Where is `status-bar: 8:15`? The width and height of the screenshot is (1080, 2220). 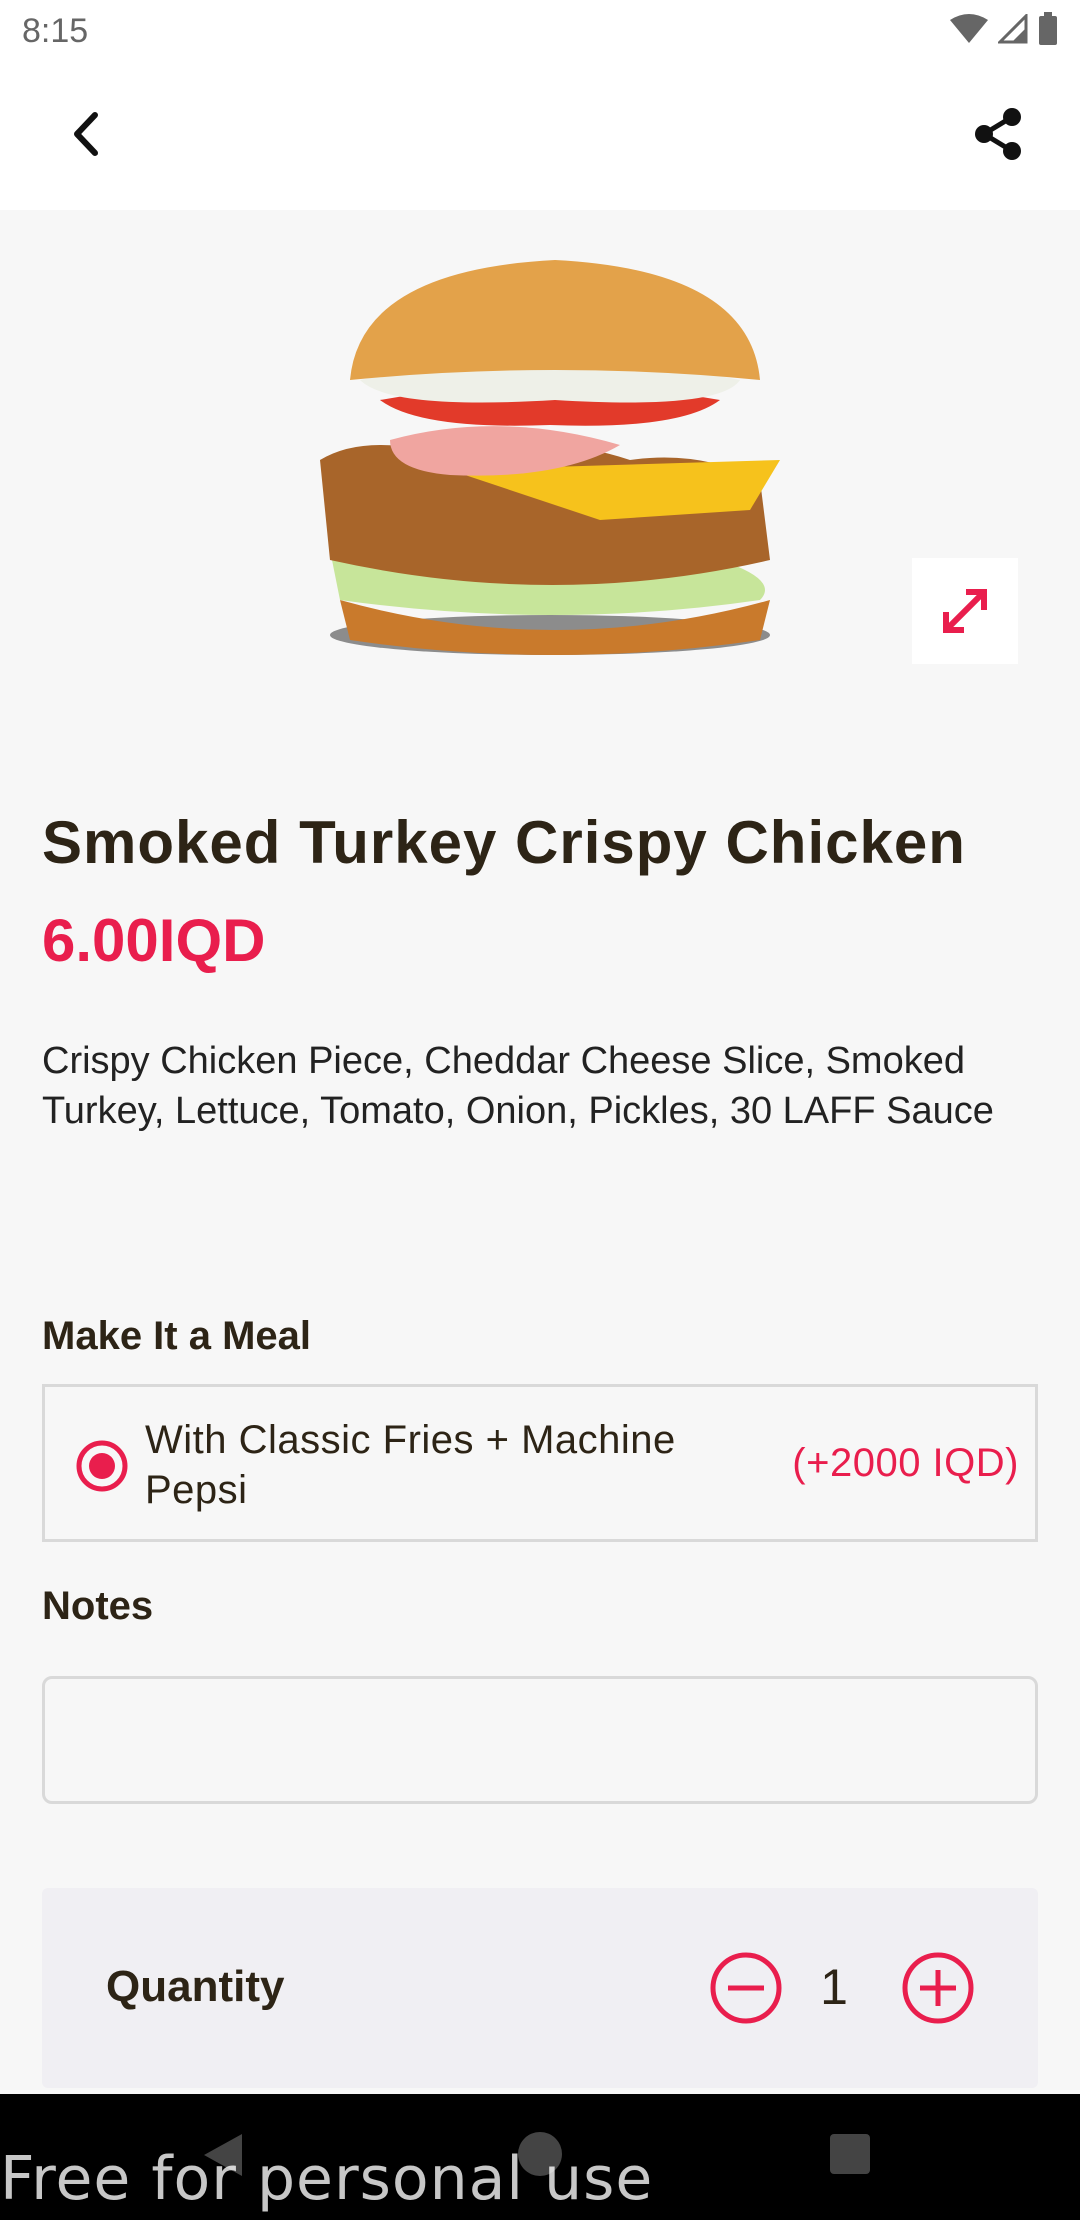
status-bar: 8:15 is located at coordinates (540, 32).